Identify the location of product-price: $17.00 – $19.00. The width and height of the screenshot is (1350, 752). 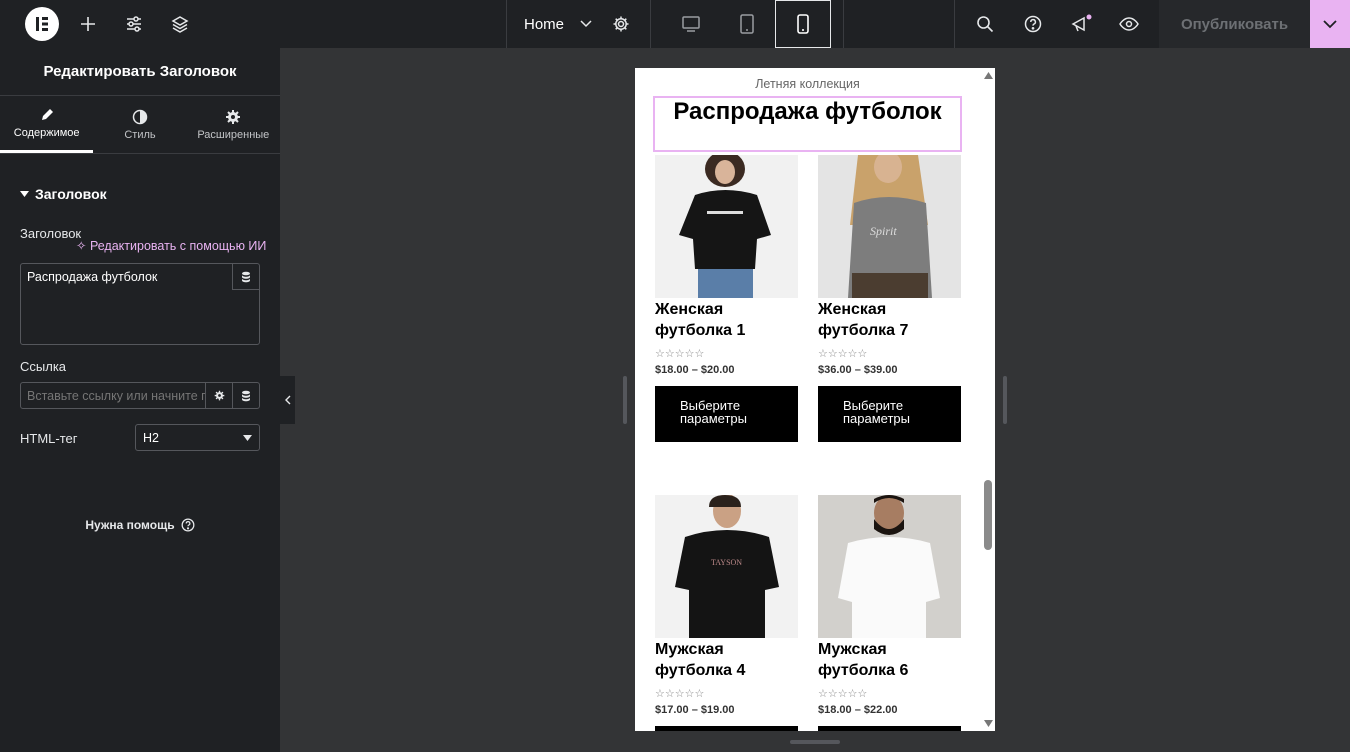
(695, 710).